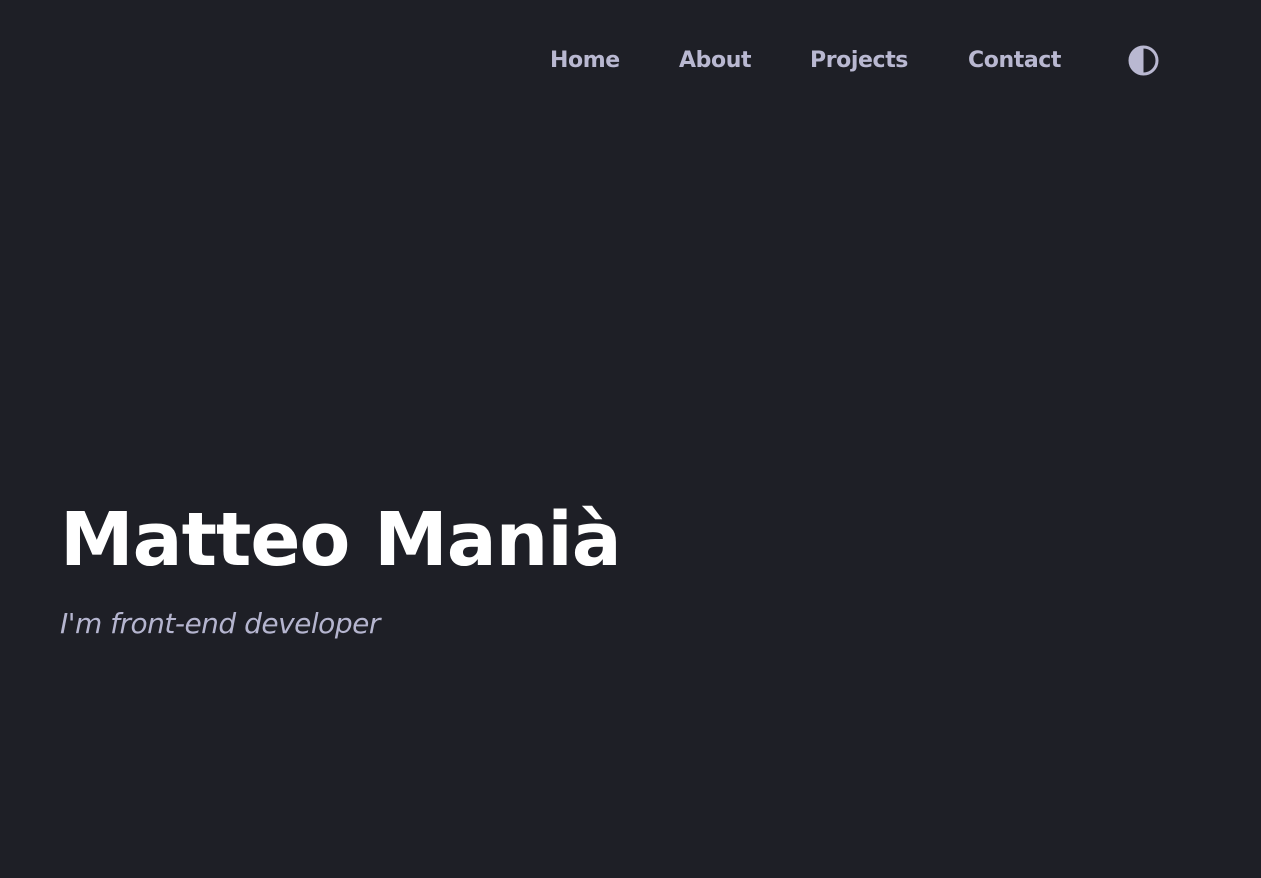  I want to click on nav-link-about: About, so click(715, 61).